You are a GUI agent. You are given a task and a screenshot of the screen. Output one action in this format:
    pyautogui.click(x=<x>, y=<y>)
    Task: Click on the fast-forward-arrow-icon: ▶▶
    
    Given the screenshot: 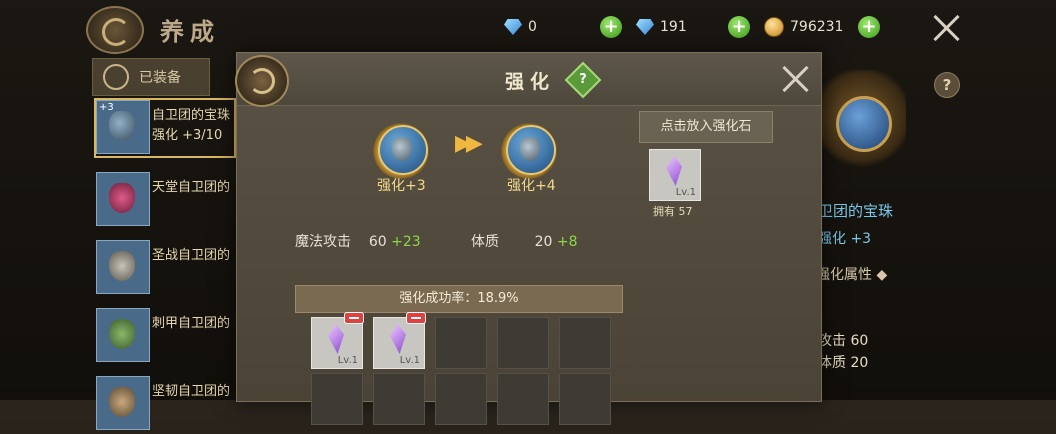 What is the action you would take?
    pyautogui.click(x=469, y=143)
    